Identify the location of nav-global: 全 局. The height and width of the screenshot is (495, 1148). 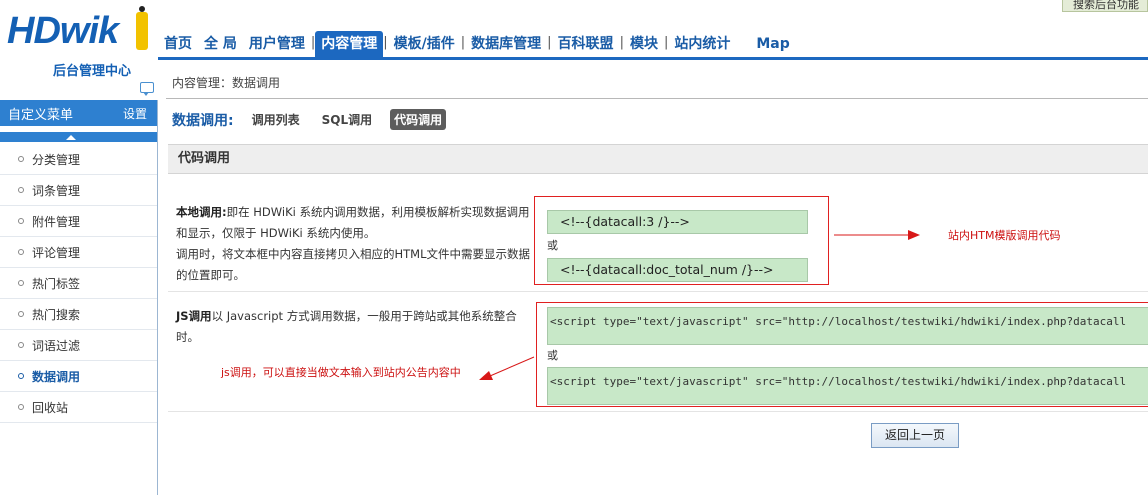
(220, 46).